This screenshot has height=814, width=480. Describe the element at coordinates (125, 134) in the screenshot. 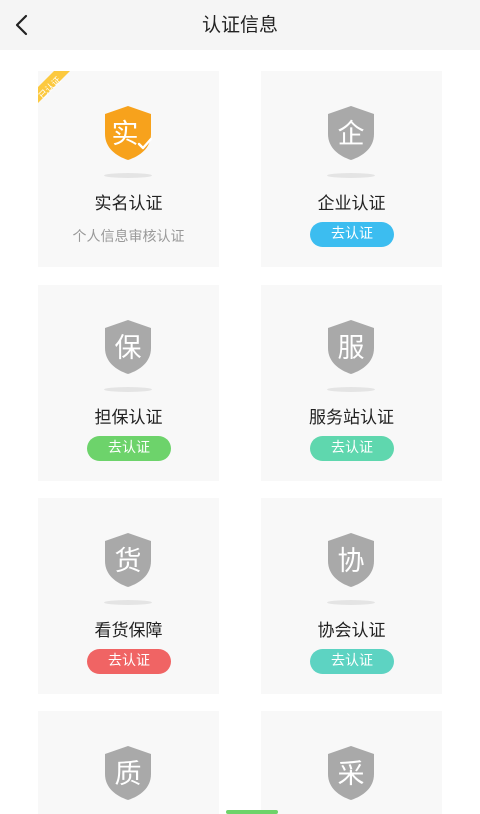

I see `shield-character: 实` at that location.